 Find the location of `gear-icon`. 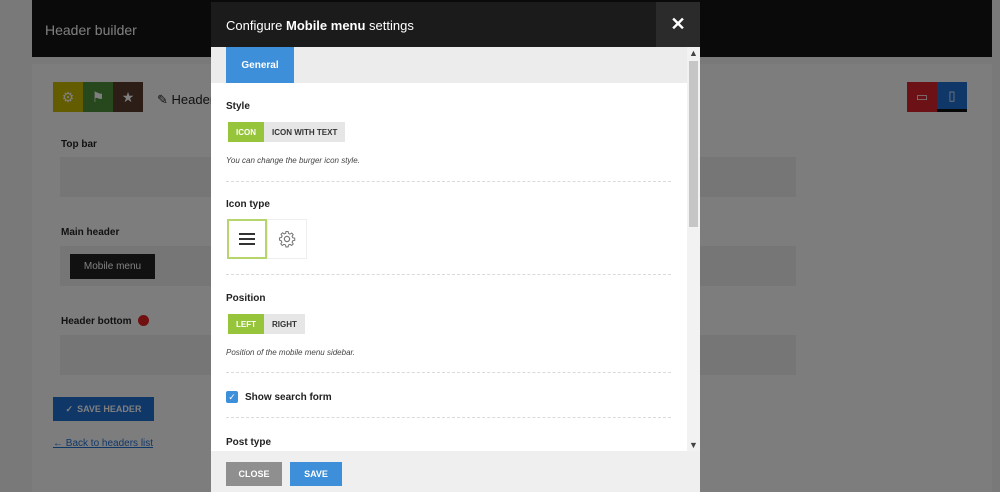

gear-icon is located at coordinates (287, 239).